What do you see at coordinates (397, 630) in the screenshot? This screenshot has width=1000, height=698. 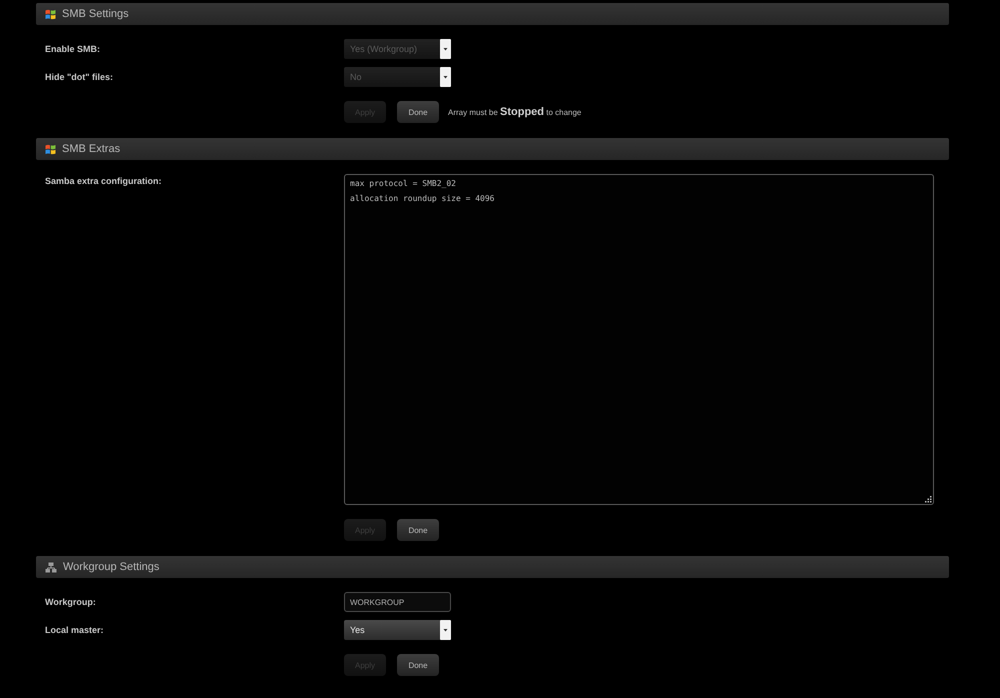 I see `dropdown: Yes` at bounding box center [397, 630].